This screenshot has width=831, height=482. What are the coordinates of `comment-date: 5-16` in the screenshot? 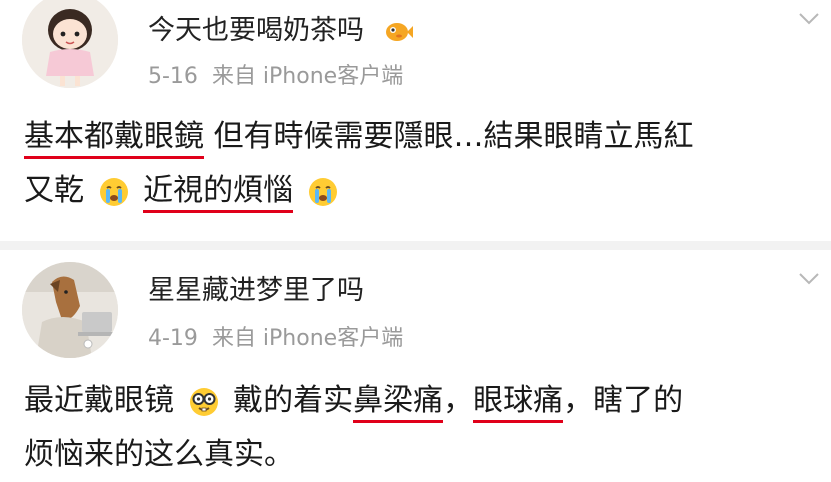 It's located at (173, 76).